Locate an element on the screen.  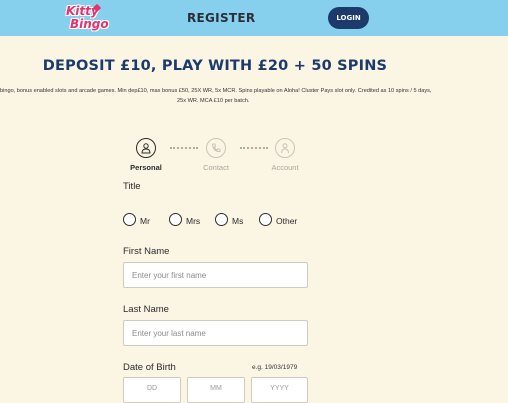
radio-label-mr: Mr is located at coordinates (145, 221).